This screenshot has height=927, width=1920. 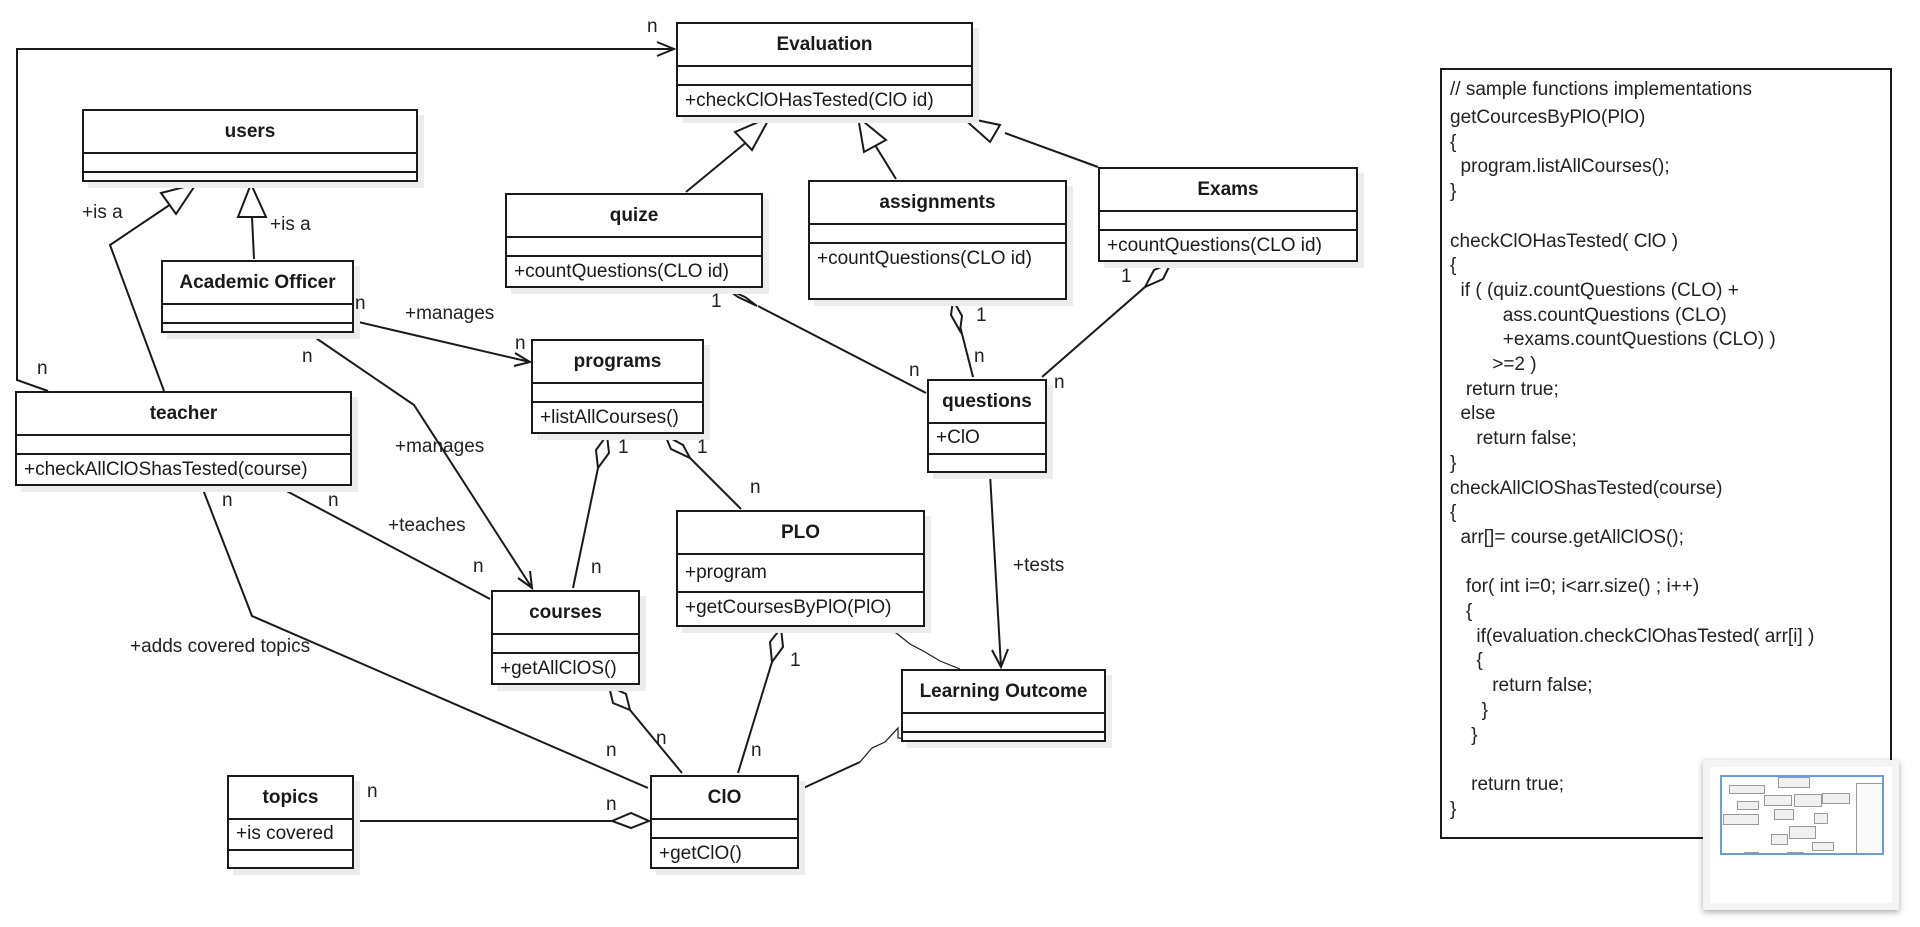 I want to click on class-name: topics, so click(x=290, y=798).